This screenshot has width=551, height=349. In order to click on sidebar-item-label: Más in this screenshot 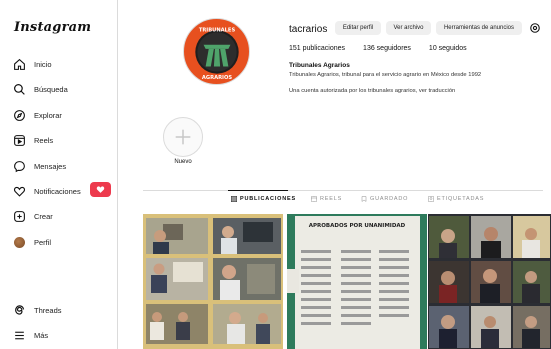, I will do `click(41, 335)`.